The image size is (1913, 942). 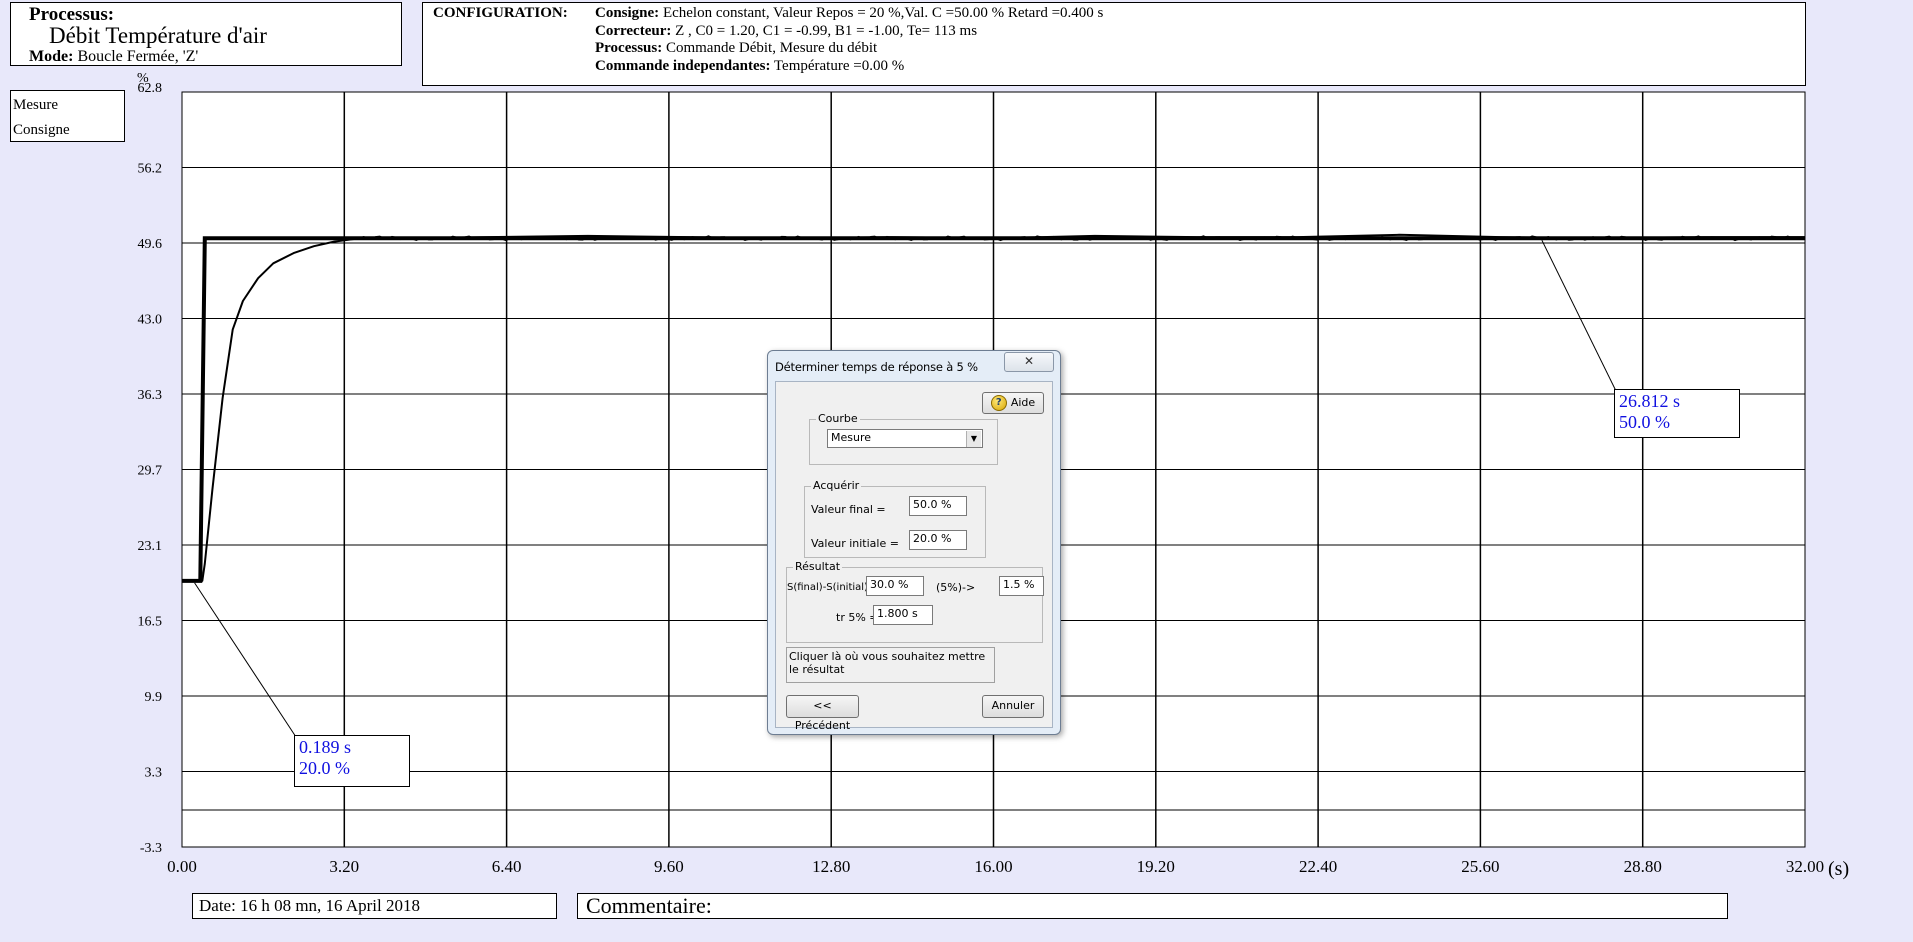 I want to click on y-tick-label: 43.0, so click(x=150, y=320).